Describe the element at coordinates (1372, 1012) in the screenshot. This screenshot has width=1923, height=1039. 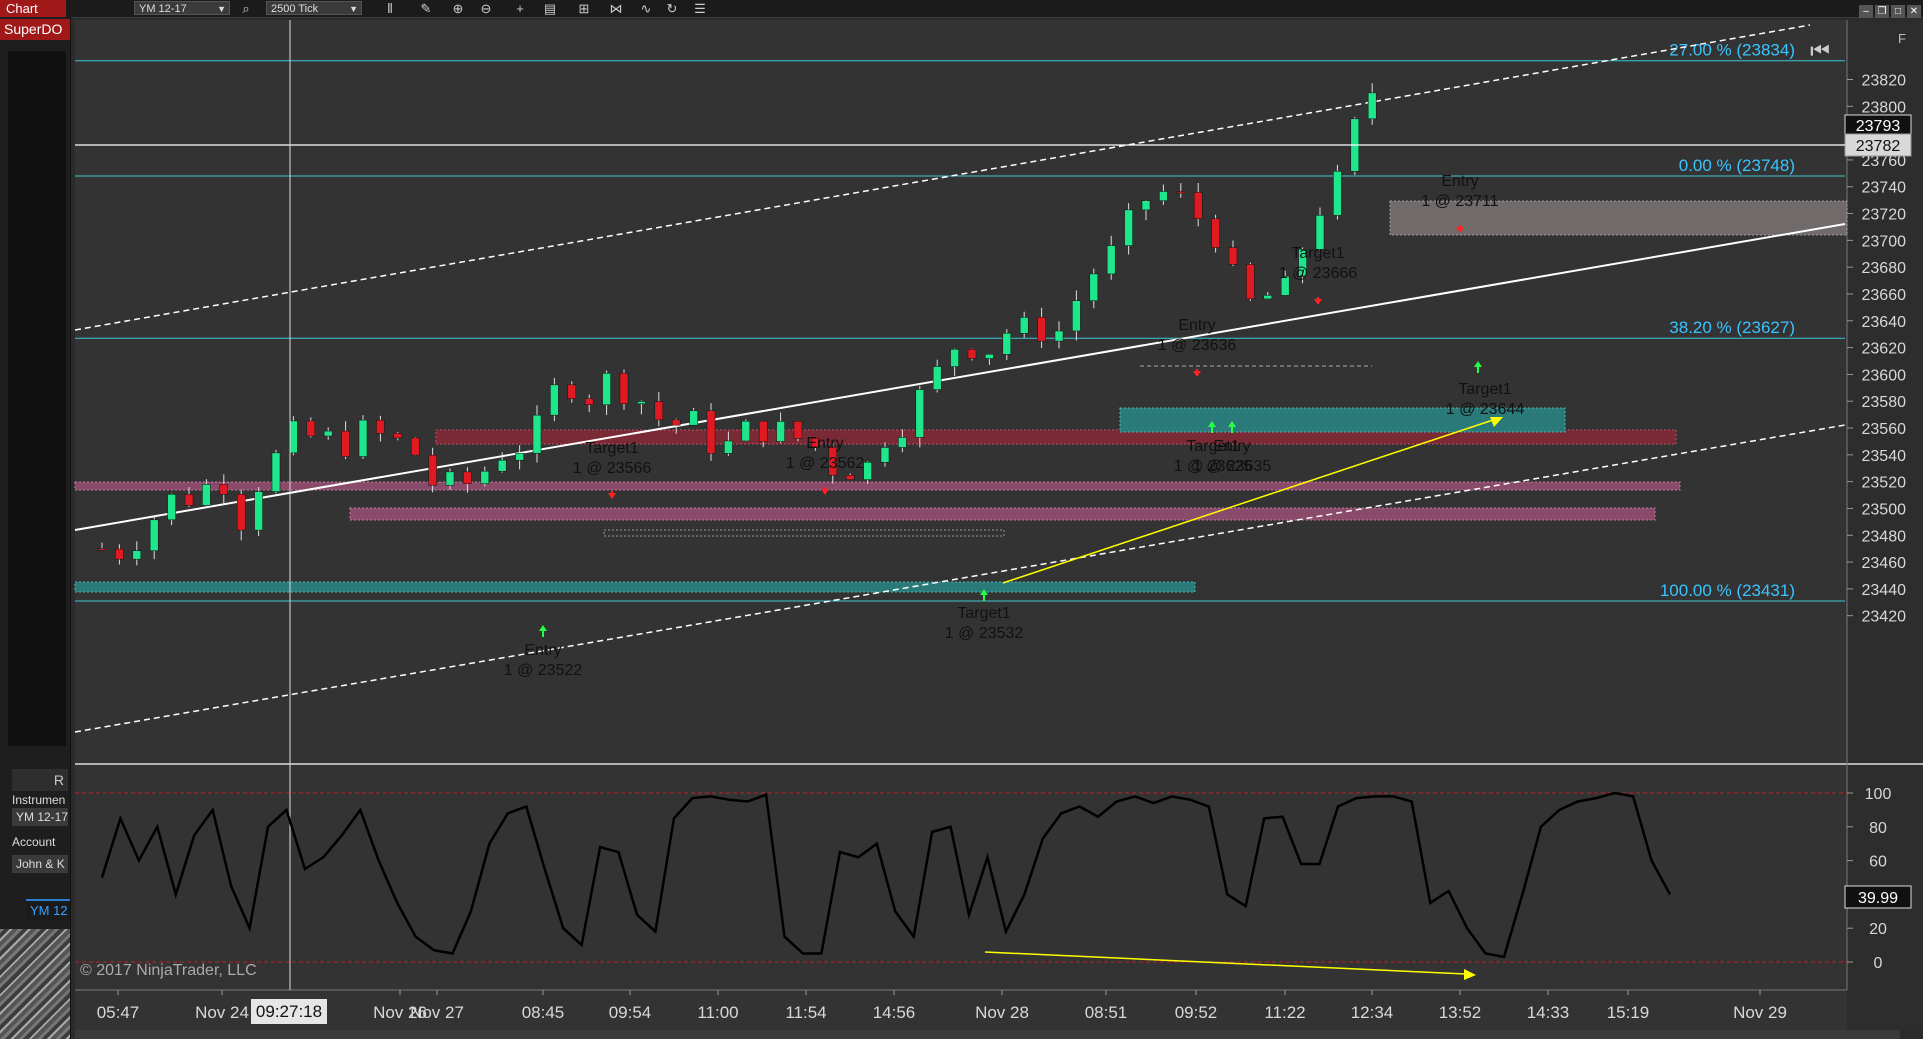
I see `time-tick-label: 12:34` at that location.